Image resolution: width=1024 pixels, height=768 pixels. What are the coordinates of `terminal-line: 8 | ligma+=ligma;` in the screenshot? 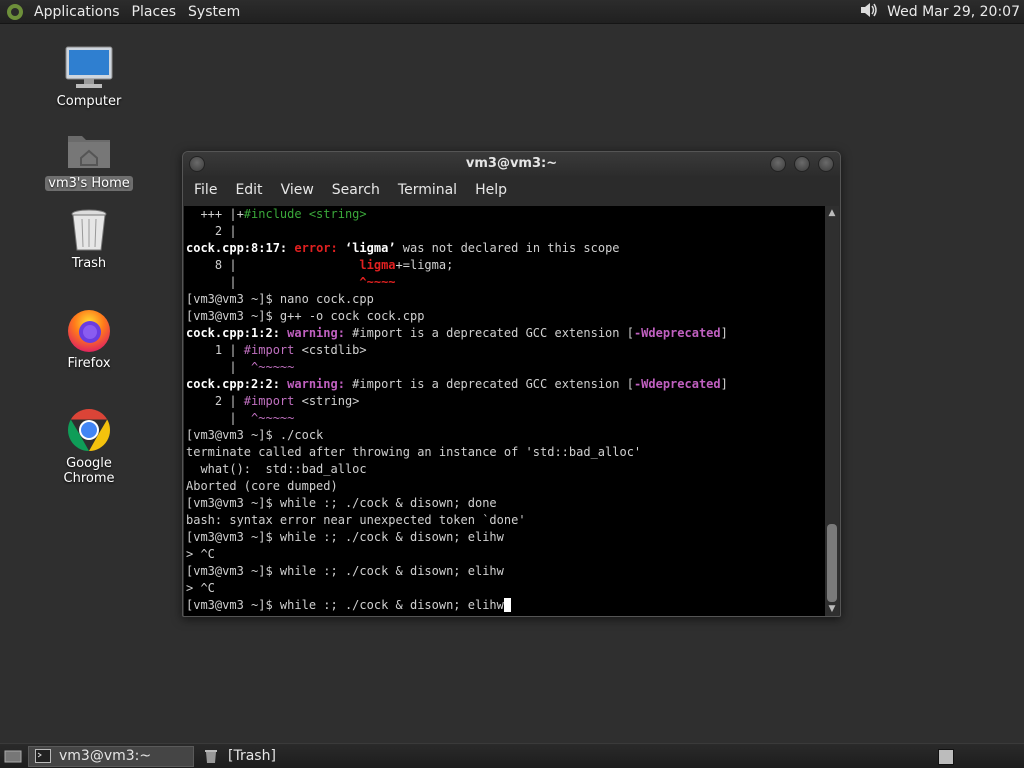 It's located at (320, 265).